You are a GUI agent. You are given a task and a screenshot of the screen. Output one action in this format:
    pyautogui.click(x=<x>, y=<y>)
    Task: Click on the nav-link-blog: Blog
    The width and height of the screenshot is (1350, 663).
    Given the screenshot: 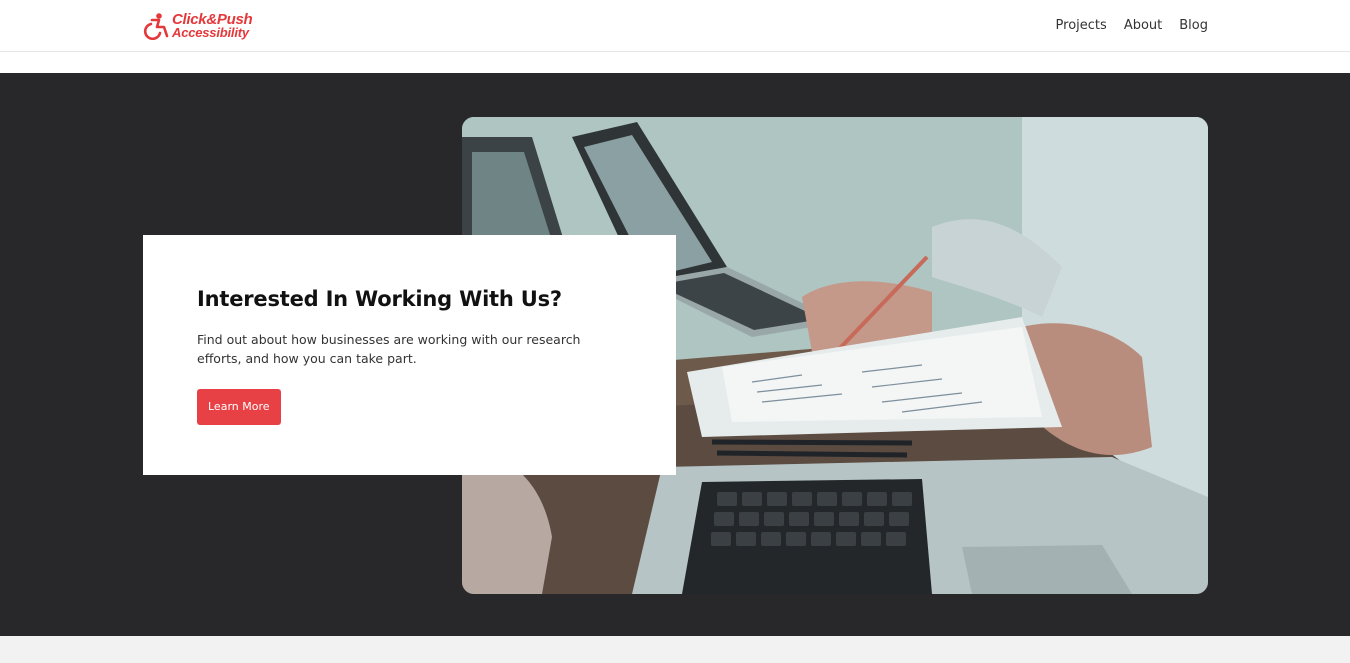 What is the action you would take?
    pyautogui.click(x=1193, y=26)
    